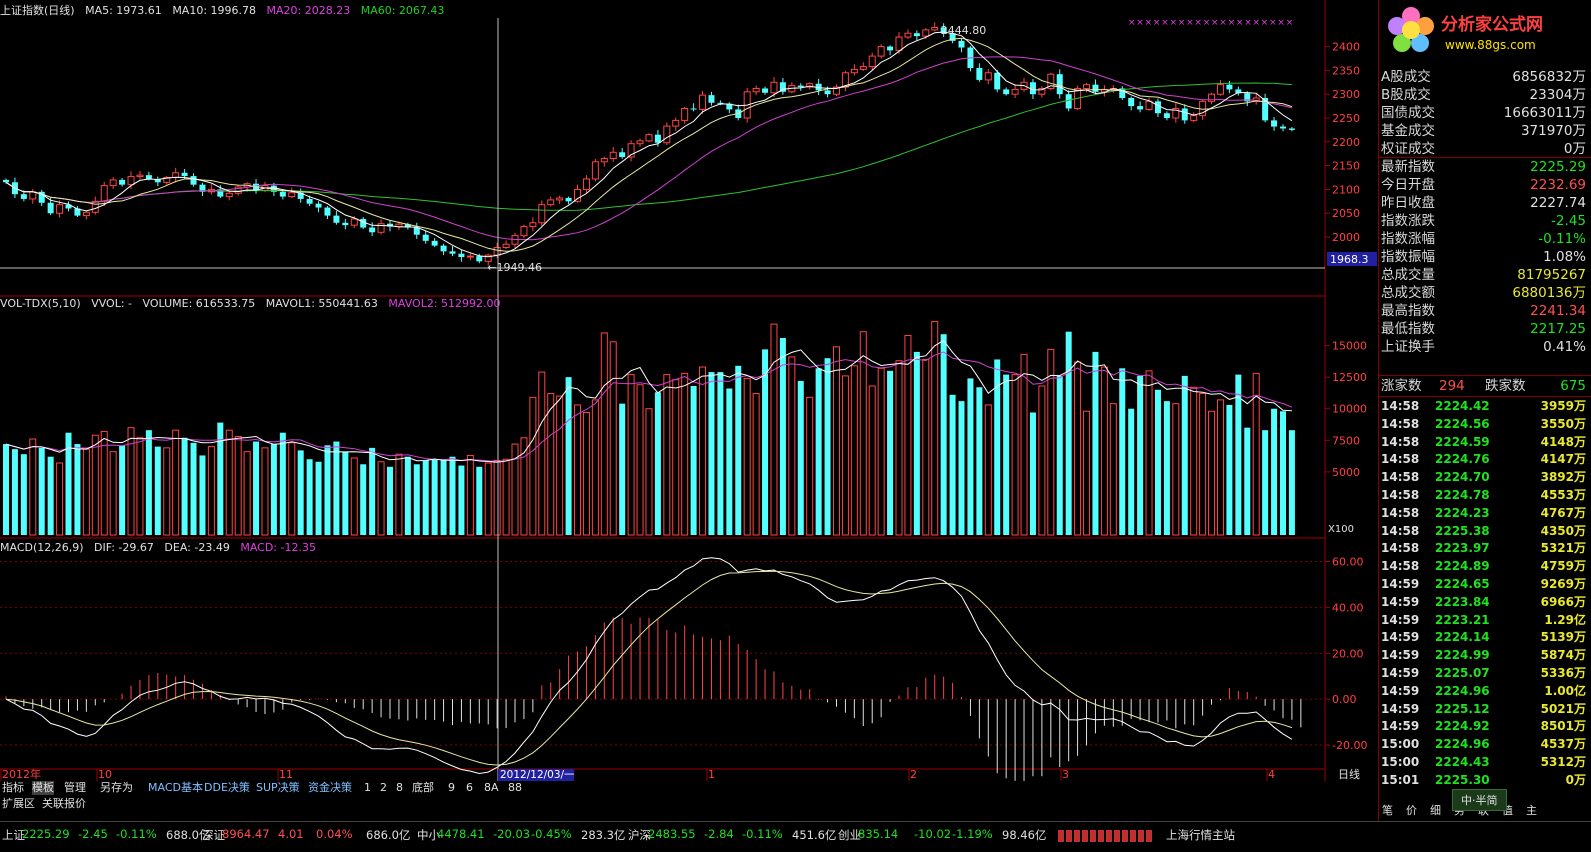 The width and height of the screenshot is (1591, 852). Describe the element at coordinates (175, 788) in the screenshot. I see `tab-4: MACD基本` at that location.